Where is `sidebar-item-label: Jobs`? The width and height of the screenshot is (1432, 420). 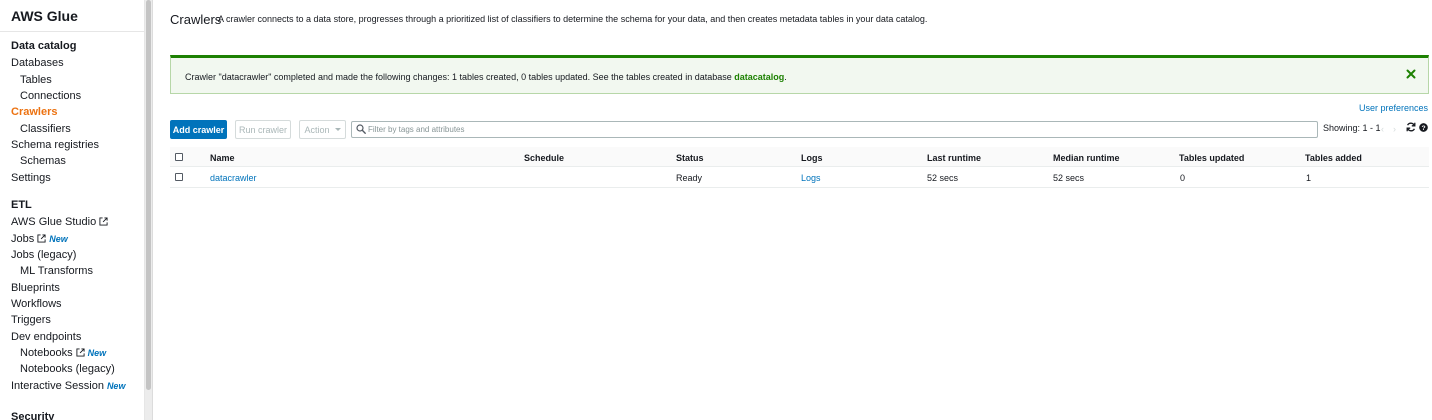
sidebar-item-label: Jobs is located at coordinates (23, 239).